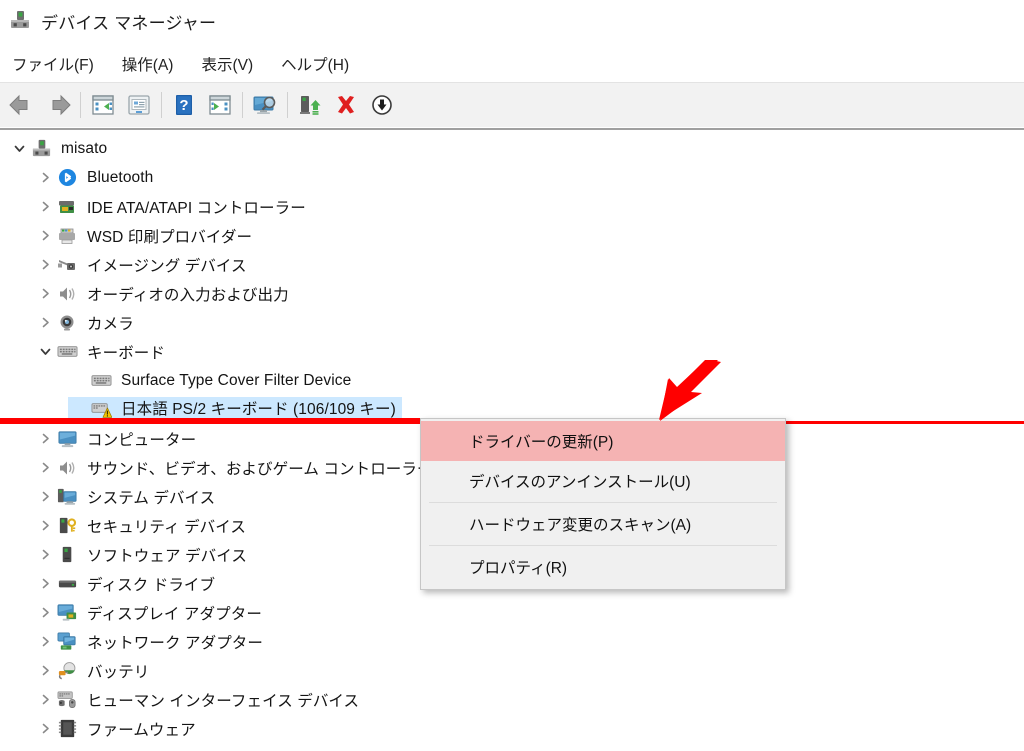 The width and height of the screenshot is (1024, 751). I want to click on toolbar: ?, so click(512, 104).